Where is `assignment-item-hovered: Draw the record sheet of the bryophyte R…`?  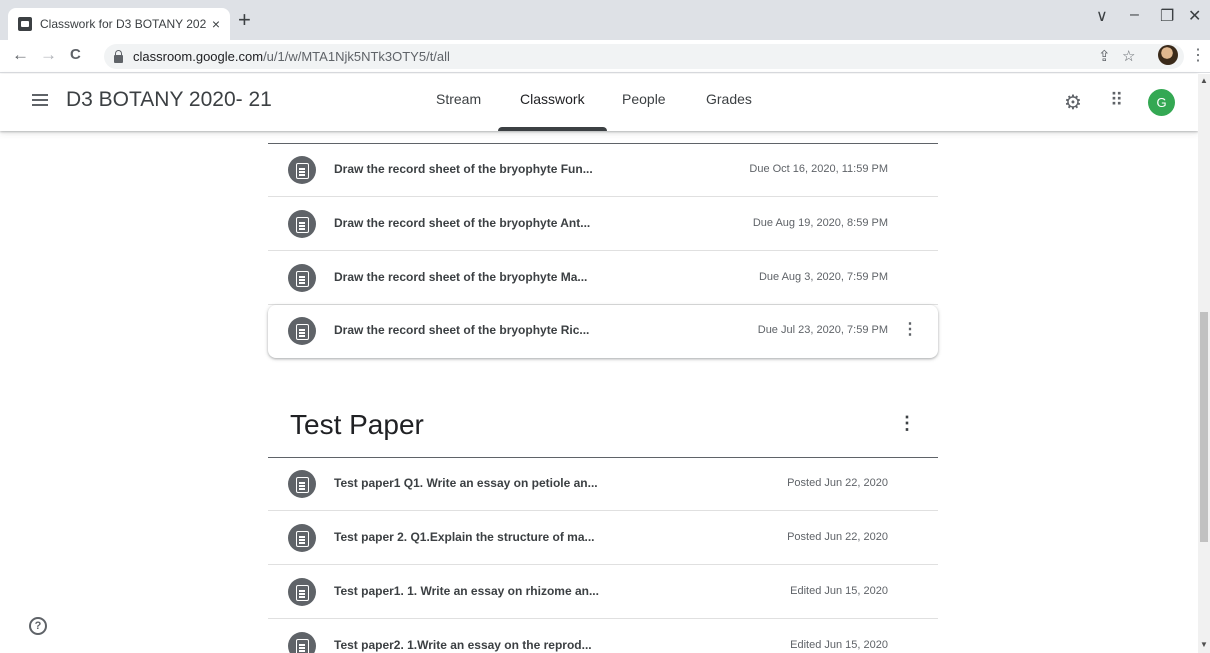
assignment-item-hovered: Draw the record sheet of the bryophyte R… is located at coordinates (603, 331).